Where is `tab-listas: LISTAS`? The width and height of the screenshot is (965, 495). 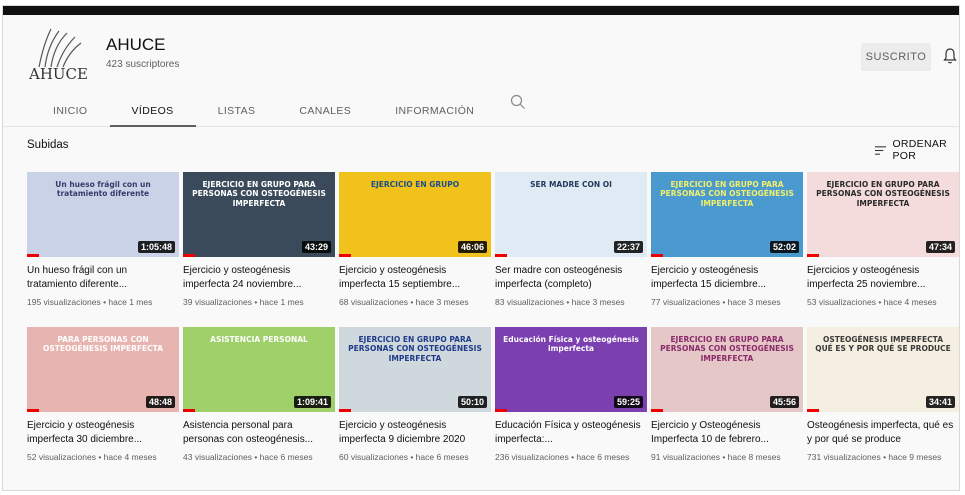
tab-listas: LISTAS is located at coordinates (237, 111).